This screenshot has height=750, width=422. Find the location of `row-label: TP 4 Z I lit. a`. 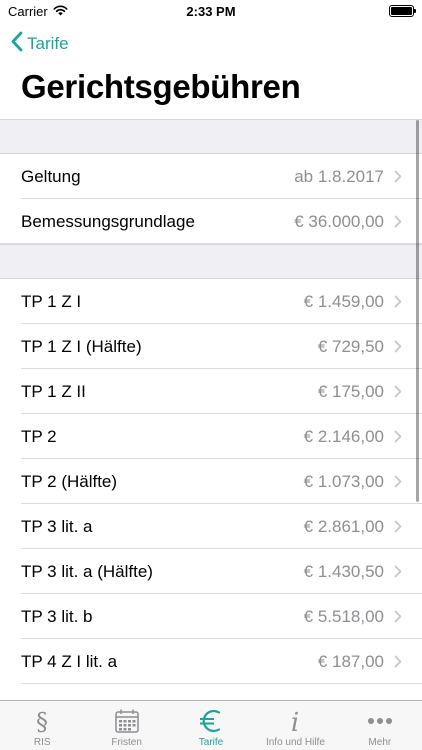

row-label: TP 4 Z I lit. a is located at coordinates (69, 661).